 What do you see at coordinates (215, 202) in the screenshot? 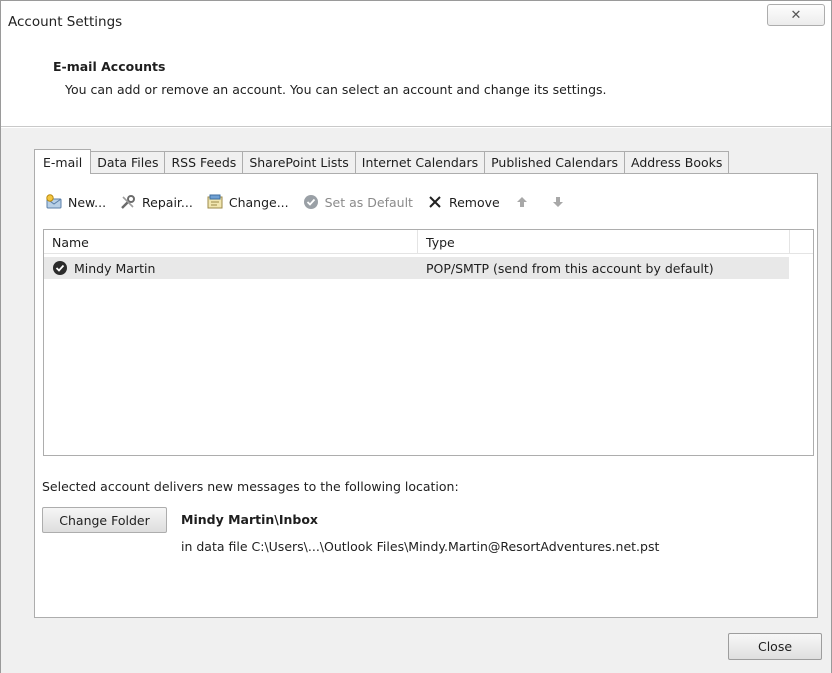
I see `change-account-icon` at bounding box center [215, 202].